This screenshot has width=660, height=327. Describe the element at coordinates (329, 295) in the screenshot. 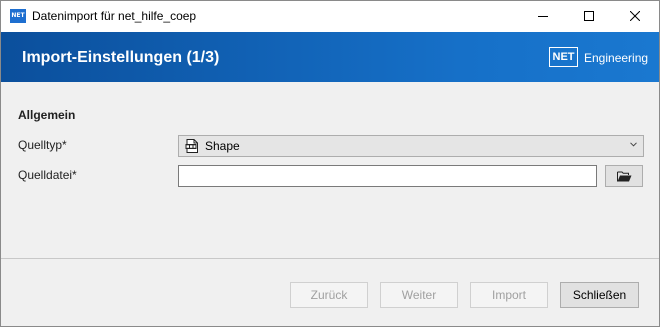

I see `back-button: Zurück` at that location.